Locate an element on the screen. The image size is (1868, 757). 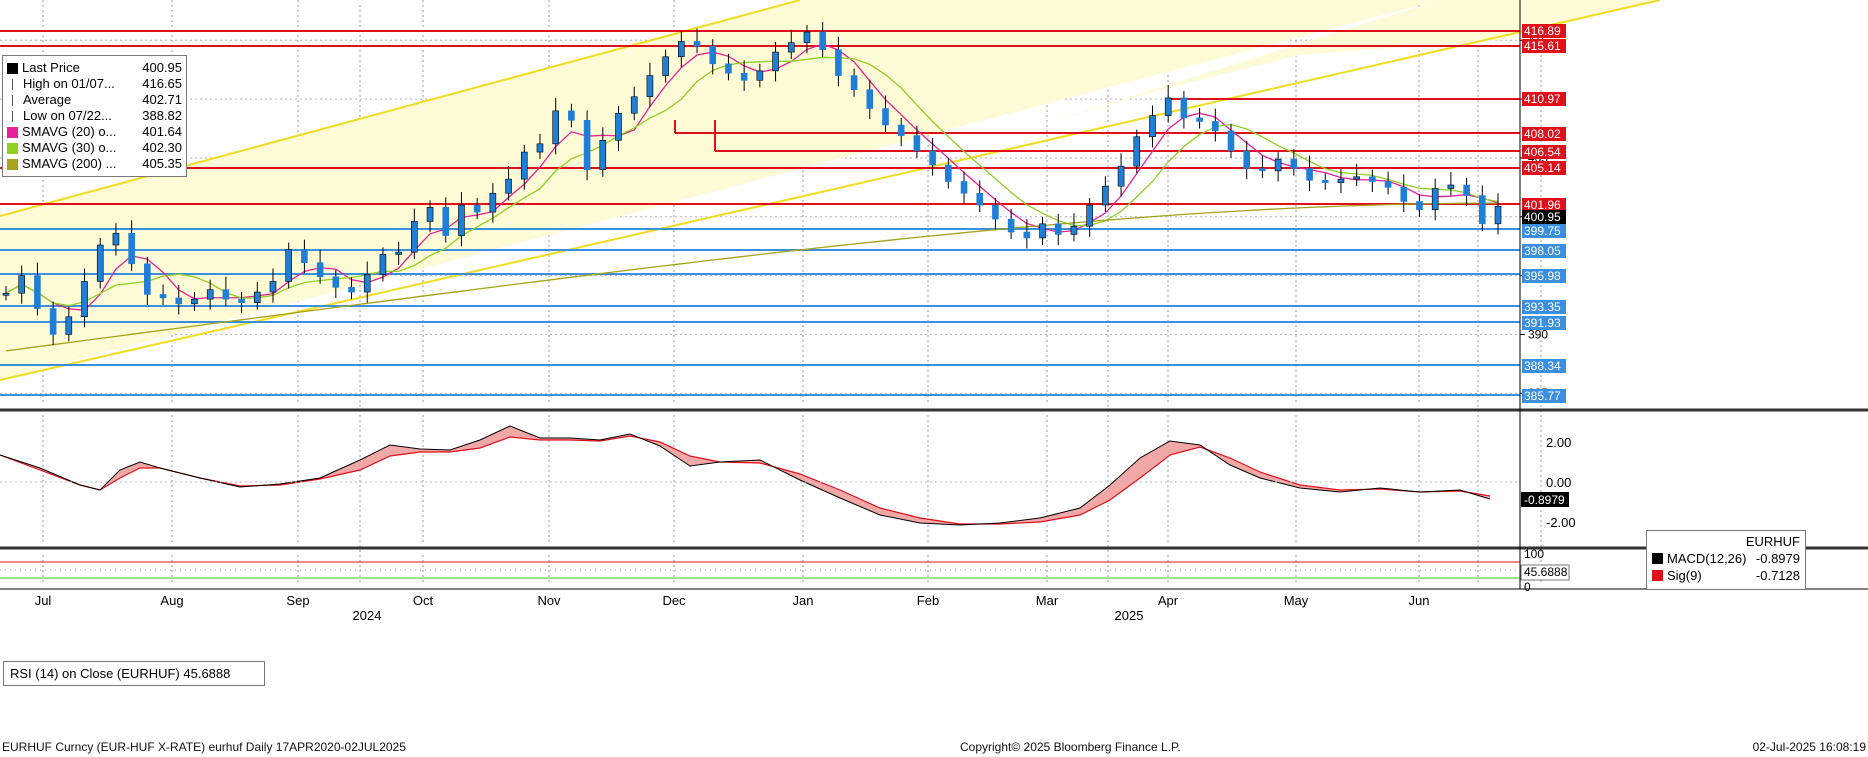
rsi-legend: RSI (14) on Close (EURHUF) 45.6888 is located at coordinates (134, 673).